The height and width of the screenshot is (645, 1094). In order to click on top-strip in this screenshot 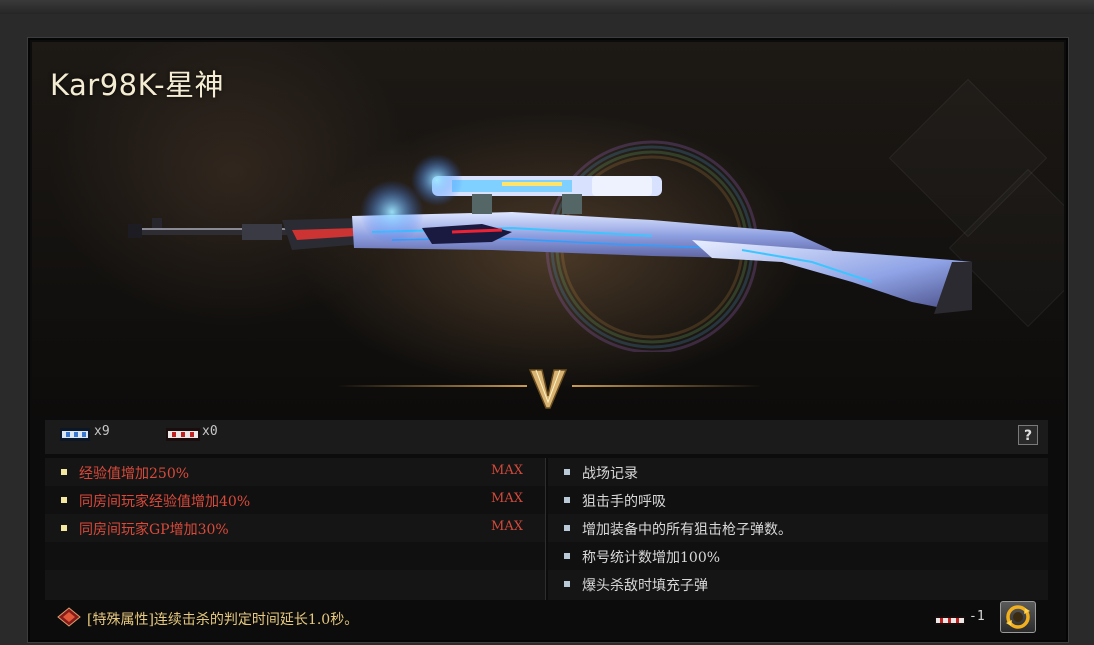, I will do `click(547, 7)`.